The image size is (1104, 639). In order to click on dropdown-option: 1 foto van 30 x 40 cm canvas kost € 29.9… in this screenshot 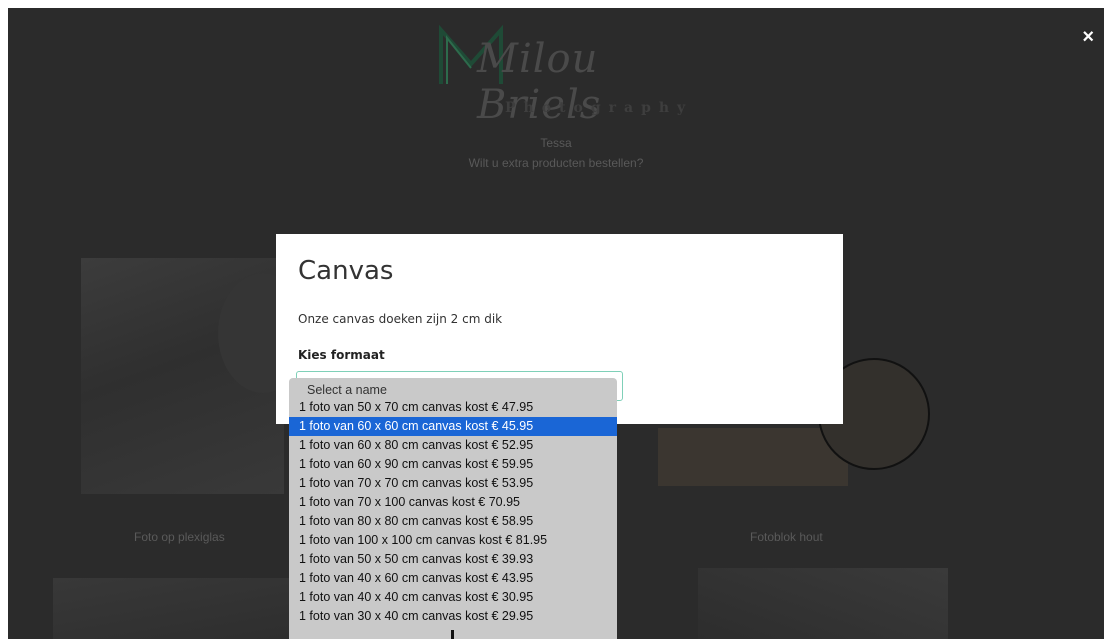, I will do `click(453, 616)`.